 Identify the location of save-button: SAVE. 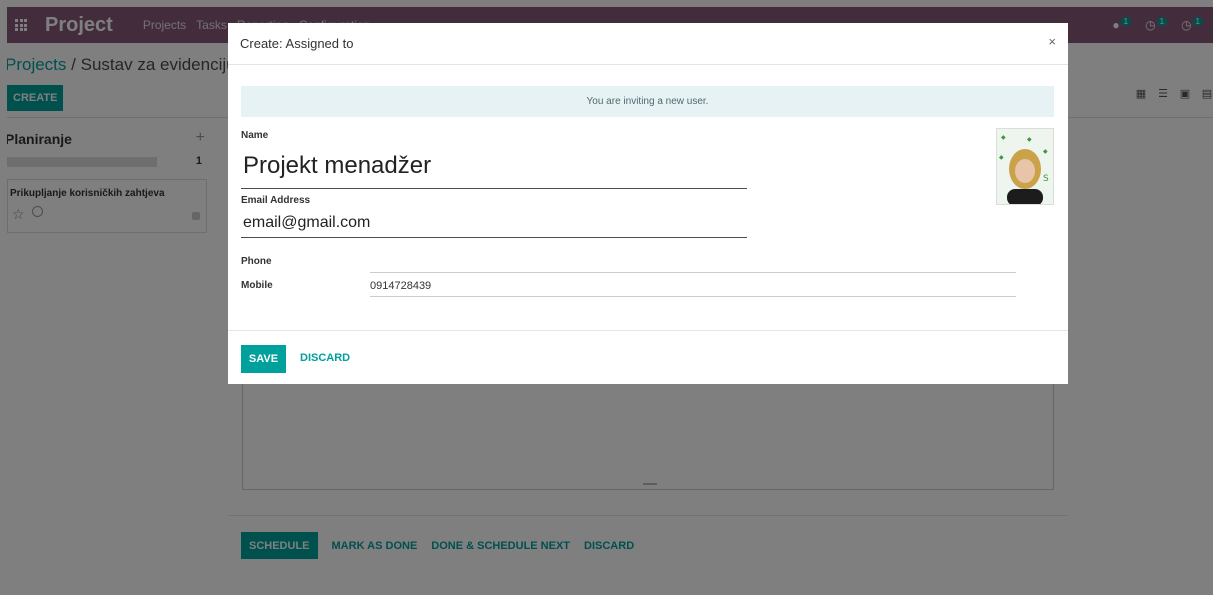
(263, 359).